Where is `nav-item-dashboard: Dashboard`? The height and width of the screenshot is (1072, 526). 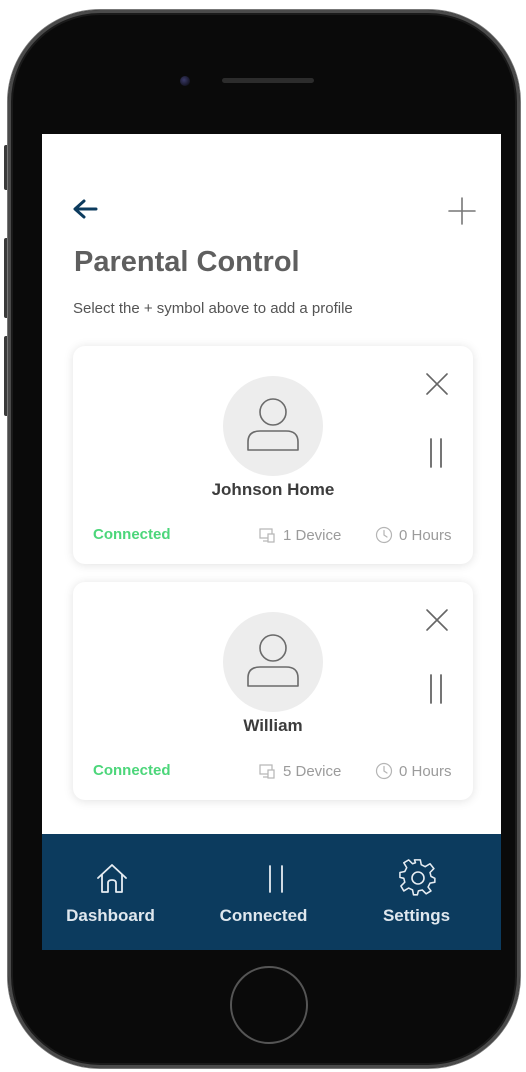 nav-item-dashboard: Dashboard is located at coordinates (118, 892).